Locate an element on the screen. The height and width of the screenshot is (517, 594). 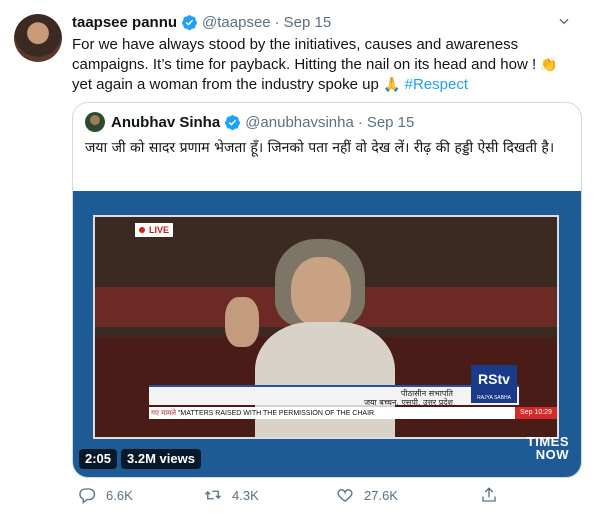
clap-emoji: 👏 is located at coordinates (549, 65).